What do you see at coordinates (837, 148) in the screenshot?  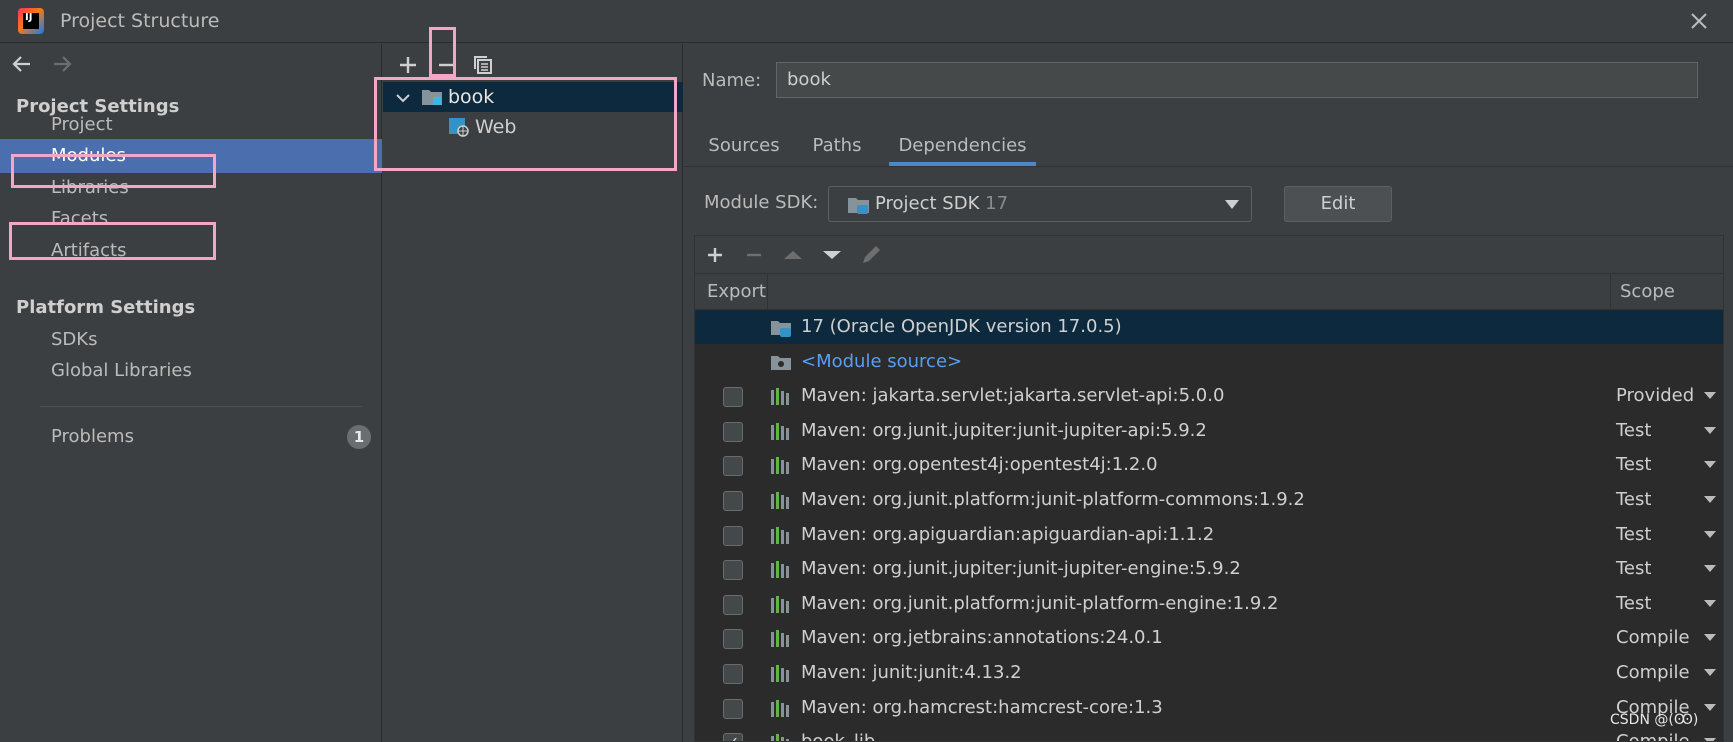 I see `tab-paths: Paths` at bounding box center [837, 148].